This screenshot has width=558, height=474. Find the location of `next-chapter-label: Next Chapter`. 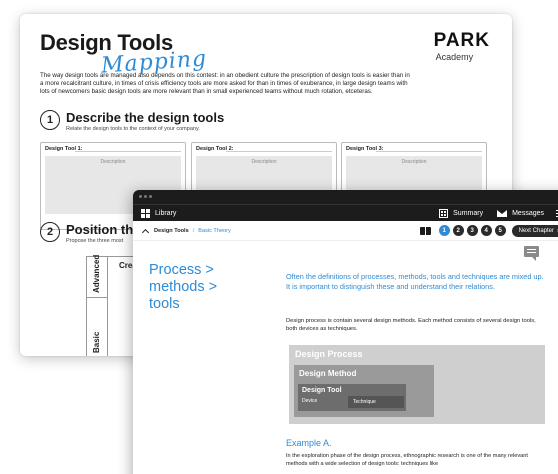

next-chapter-label: Next Chapter is located at coordinates (536, 230).